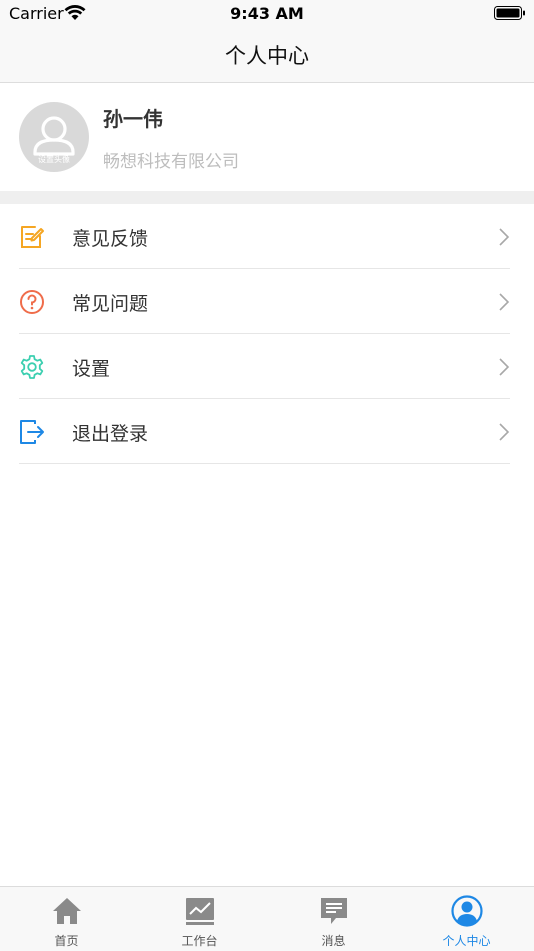  What do you see at coordinates (110, 304) in the screenshot?
I see `menu-label: 常见问题` at bounding box center [110, 304].